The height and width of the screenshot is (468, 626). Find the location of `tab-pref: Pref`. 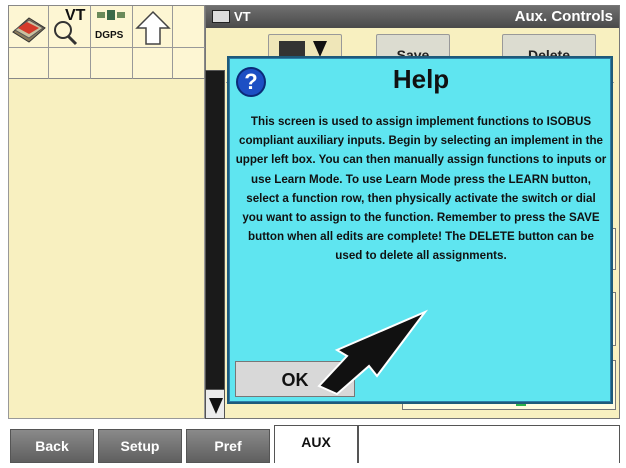

tab-pref: Pref is located at coordinates (228, 446).